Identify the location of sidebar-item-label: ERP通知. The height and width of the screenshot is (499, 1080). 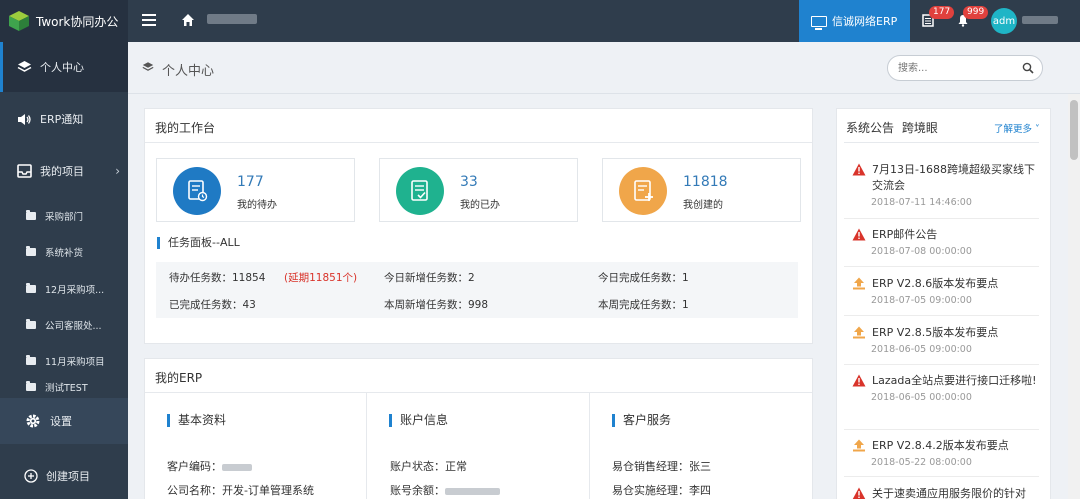
(62, 119).